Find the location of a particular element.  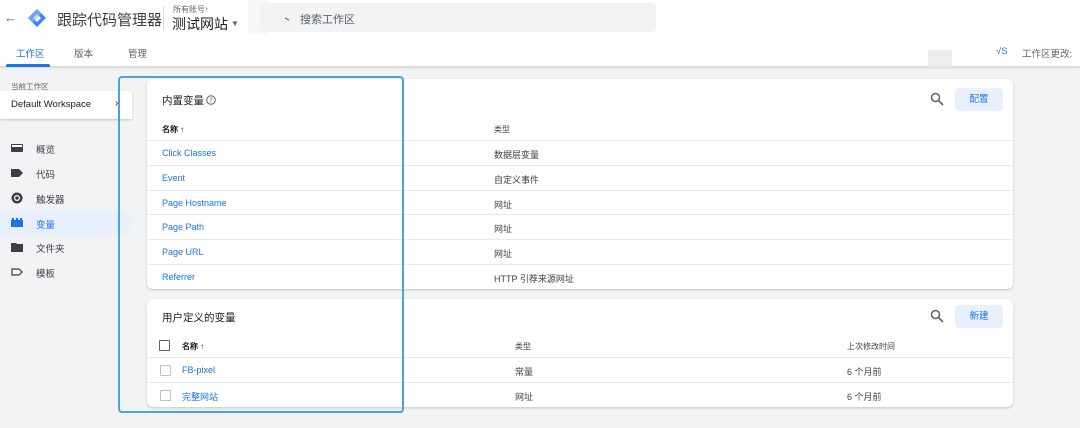

caret-down-icon: ▼ is located at coordinates (235, 23).